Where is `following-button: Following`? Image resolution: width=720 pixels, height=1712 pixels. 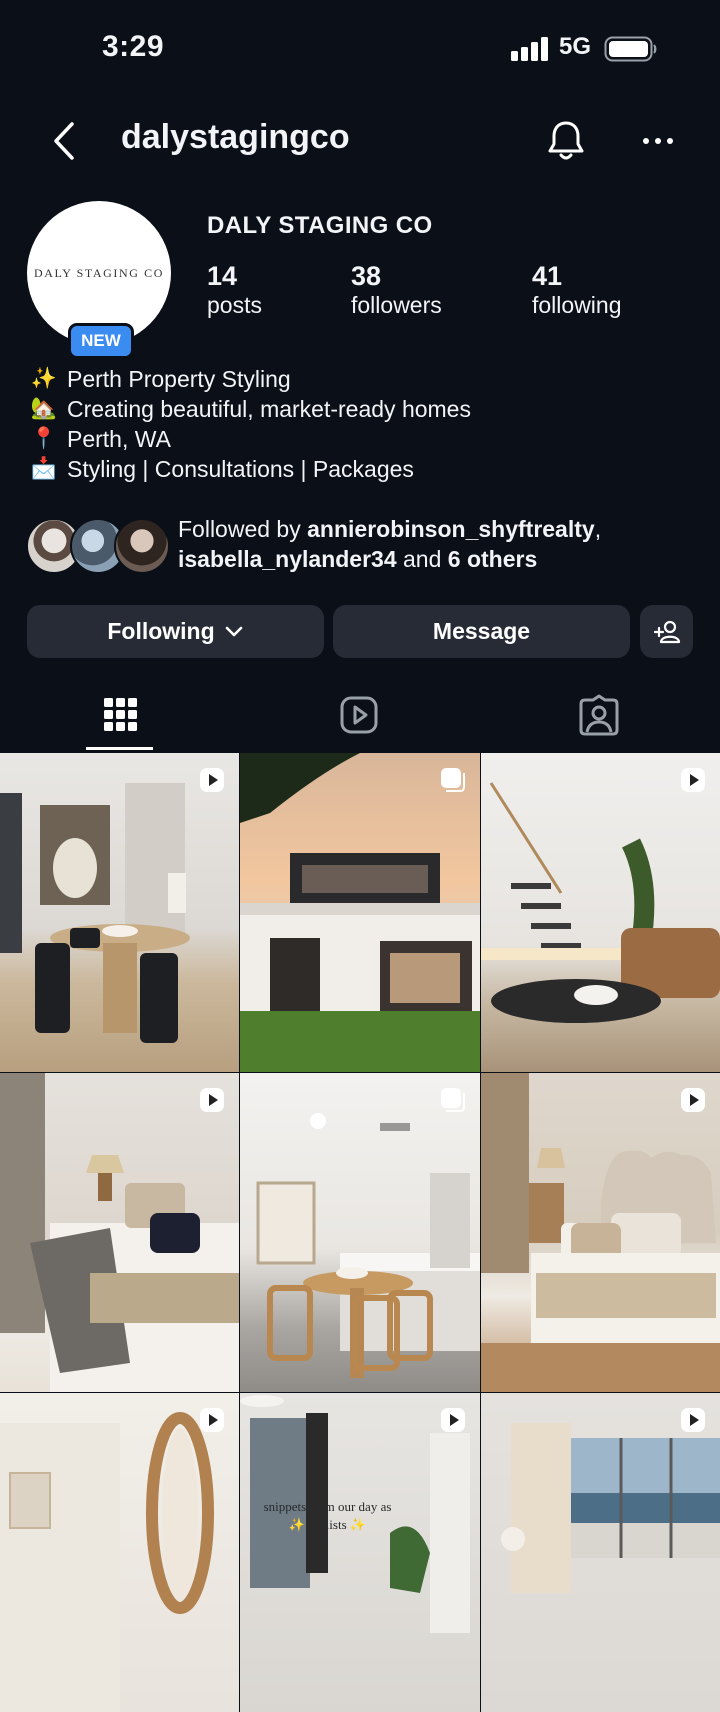 following-button: Following is located at coordinates (175, 631).